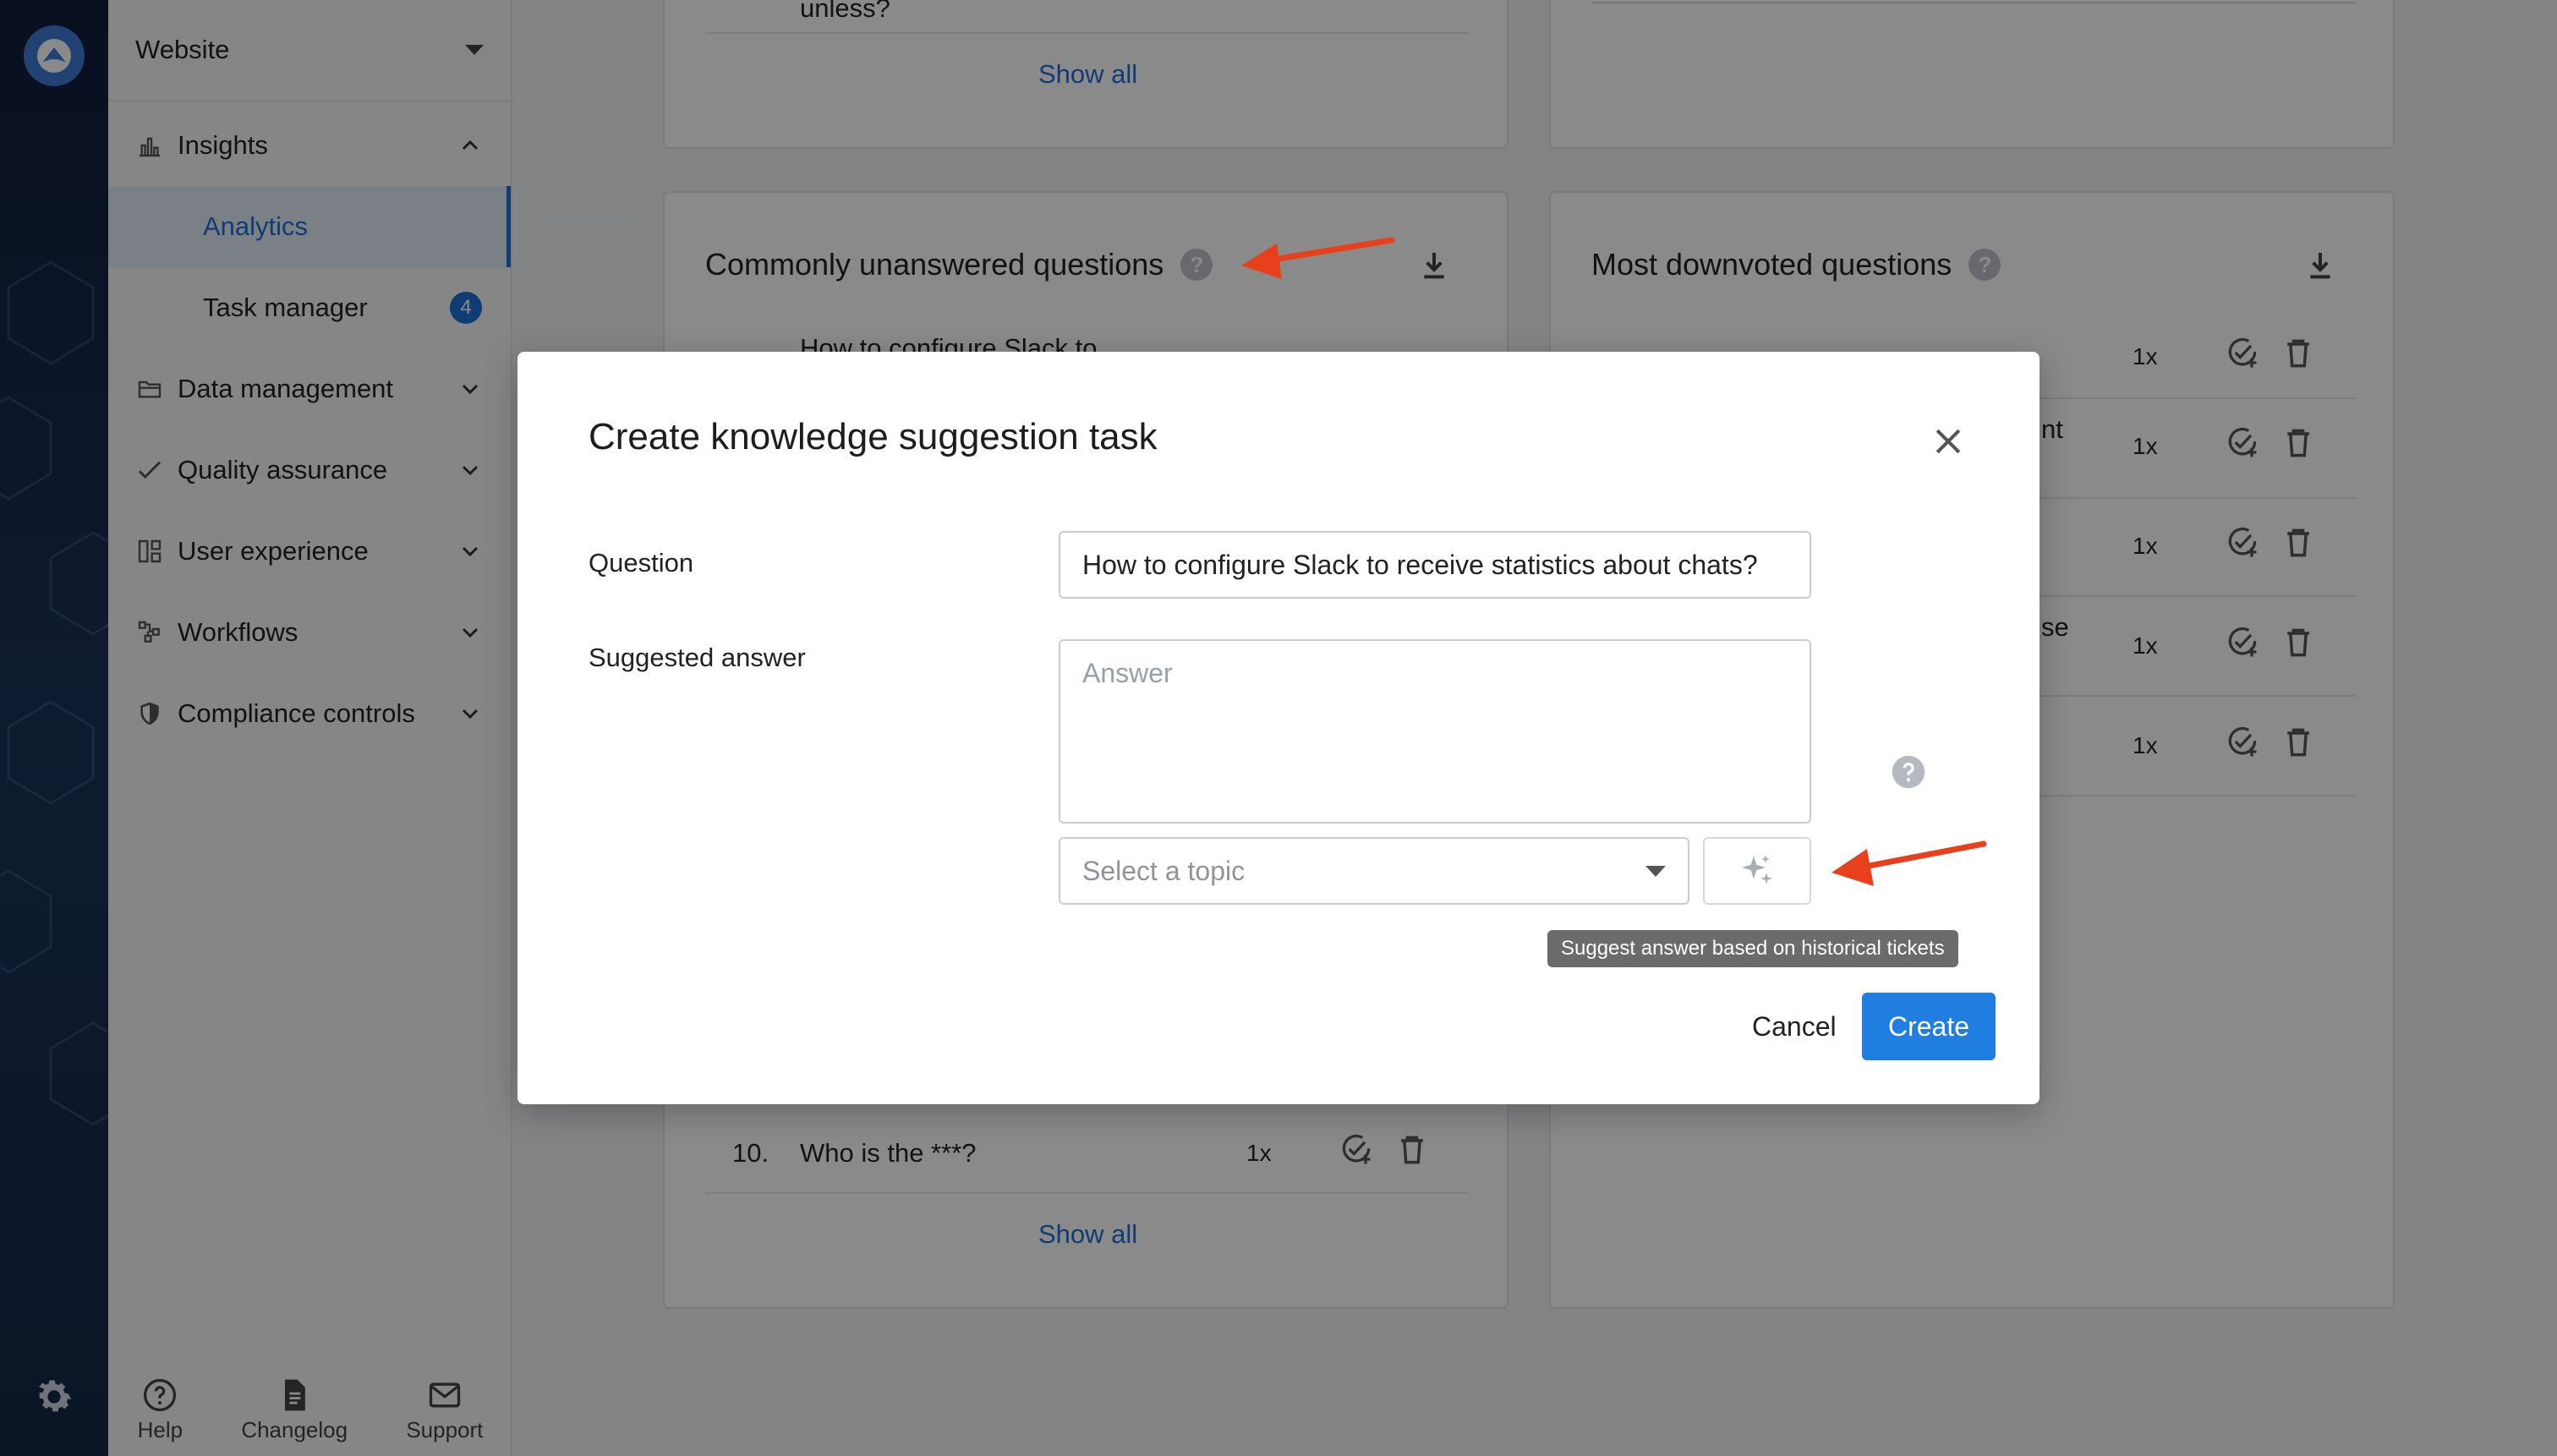 This screenshot has height=1456, width=2557. Describe the element at coordinates (1908, 772) in the screenshot. I see `help-question-icon` at that location.